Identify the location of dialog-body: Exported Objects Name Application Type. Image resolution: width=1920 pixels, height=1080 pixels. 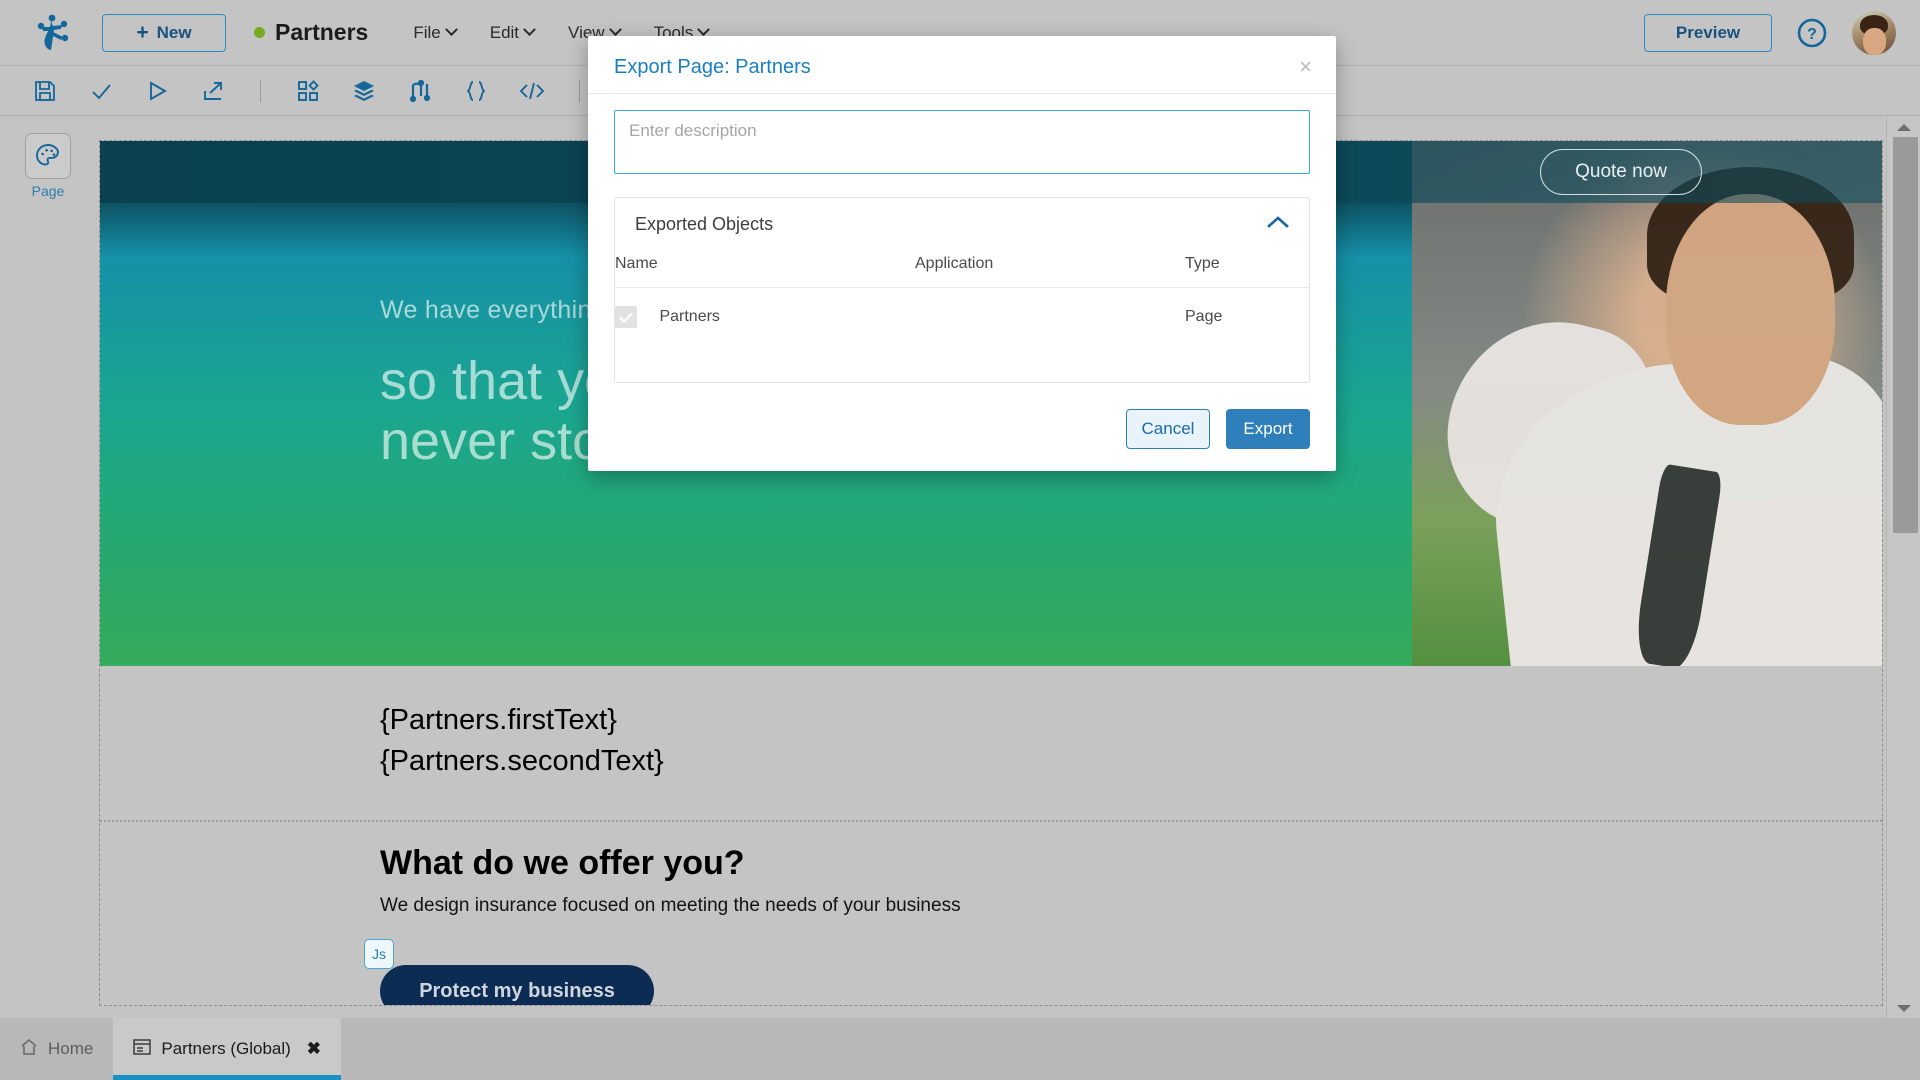
(962, 238).